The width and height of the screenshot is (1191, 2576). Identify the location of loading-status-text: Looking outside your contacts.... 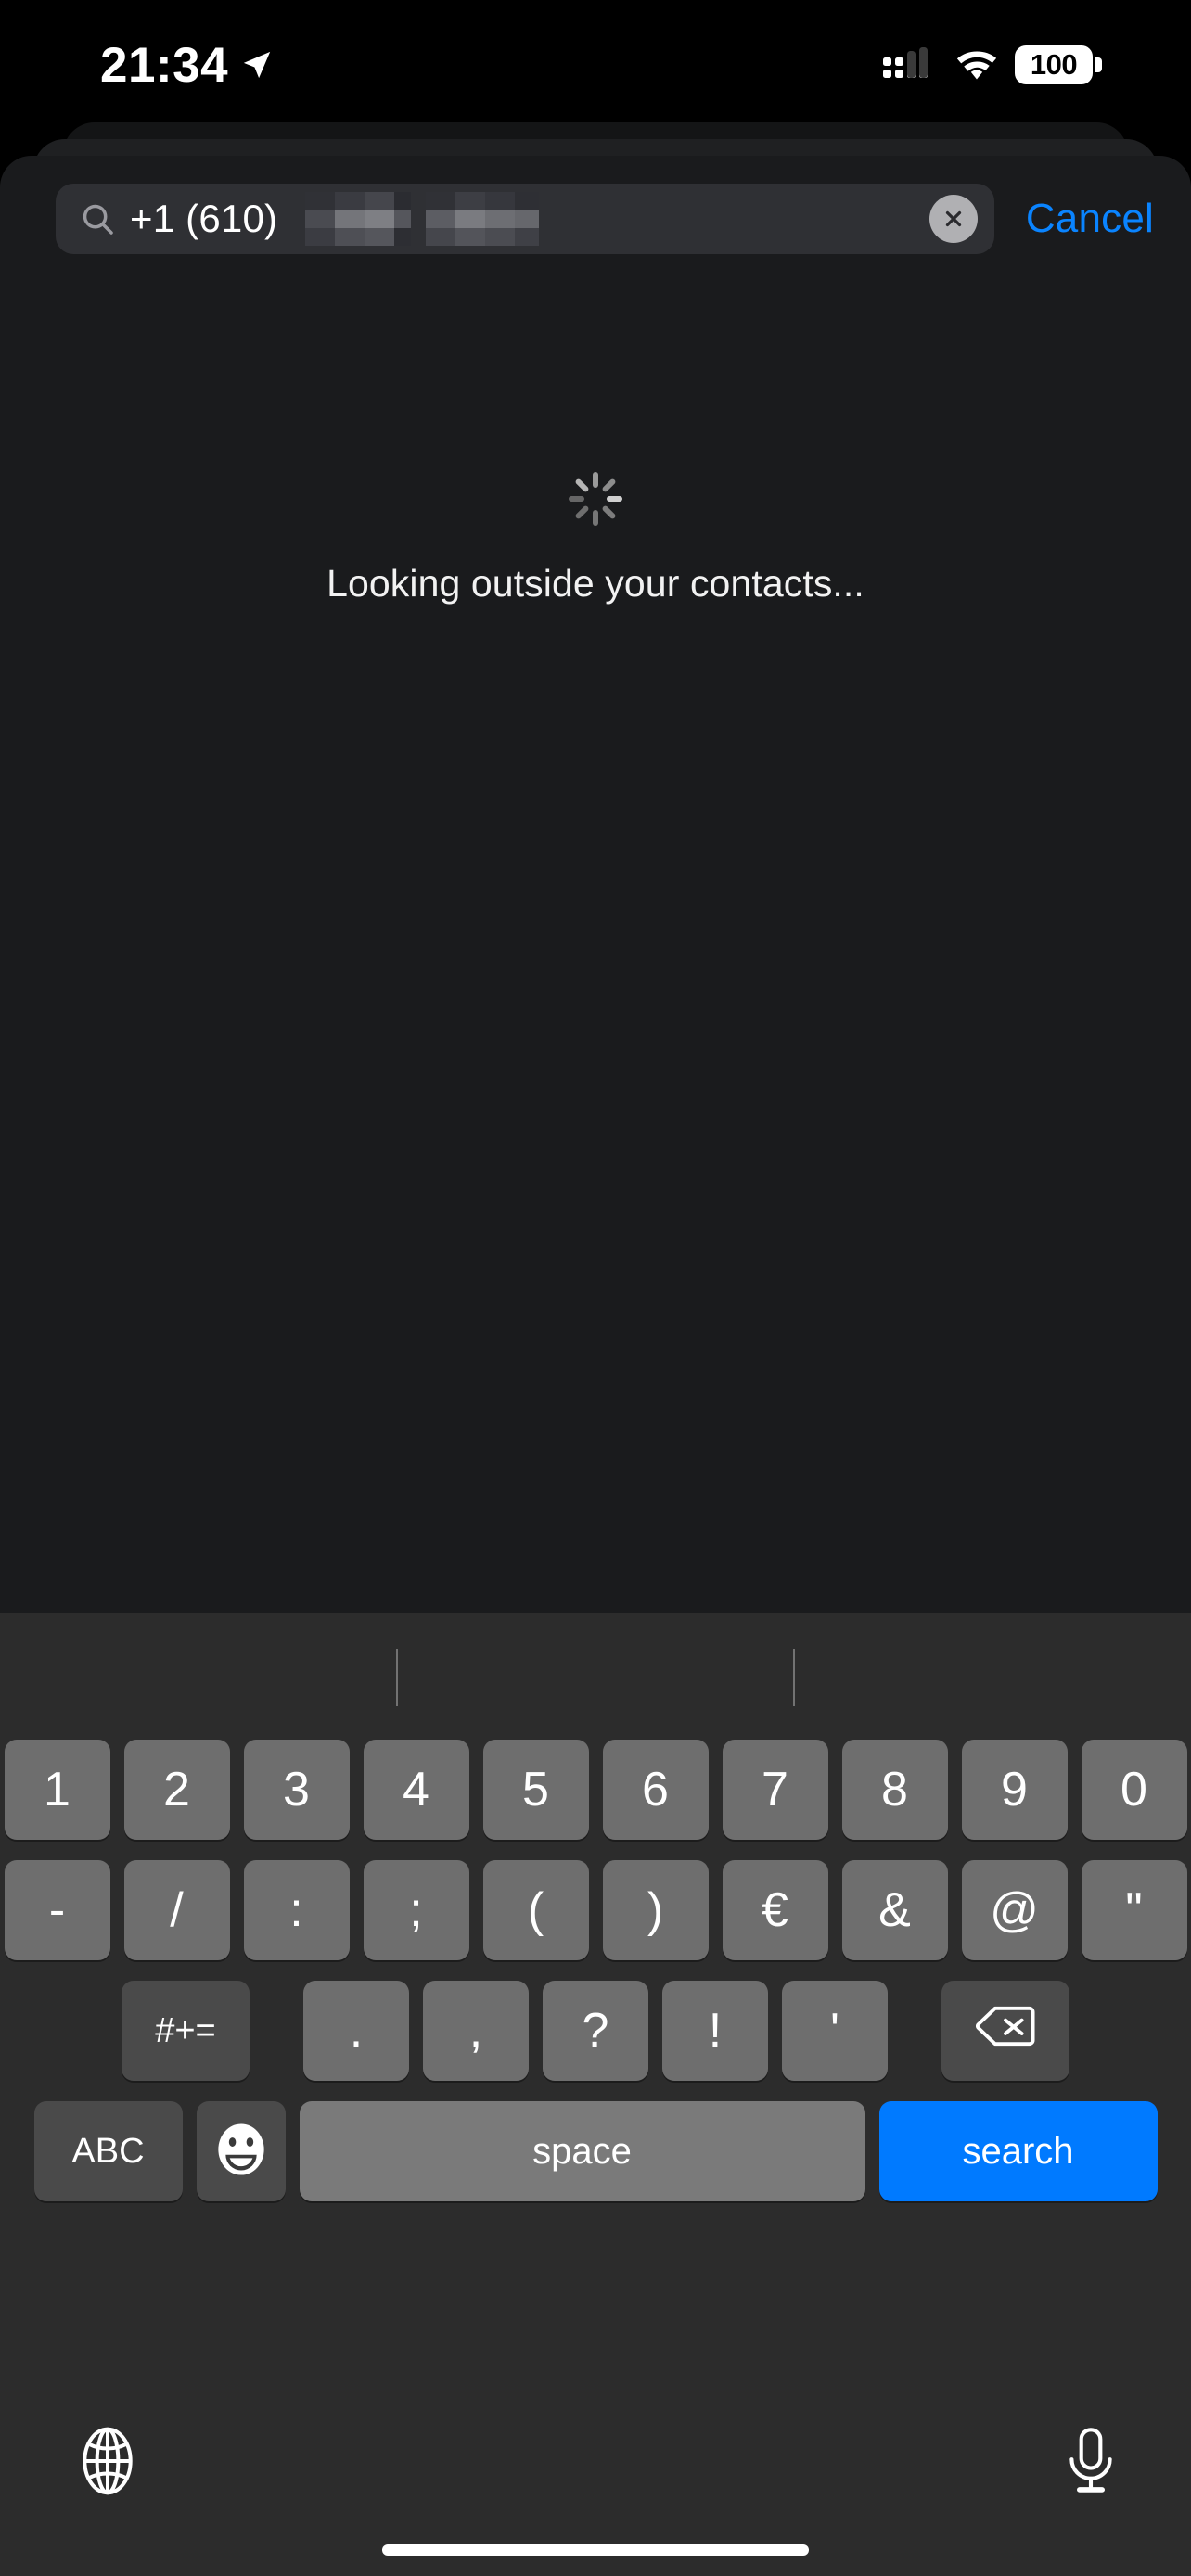
(595, 583).